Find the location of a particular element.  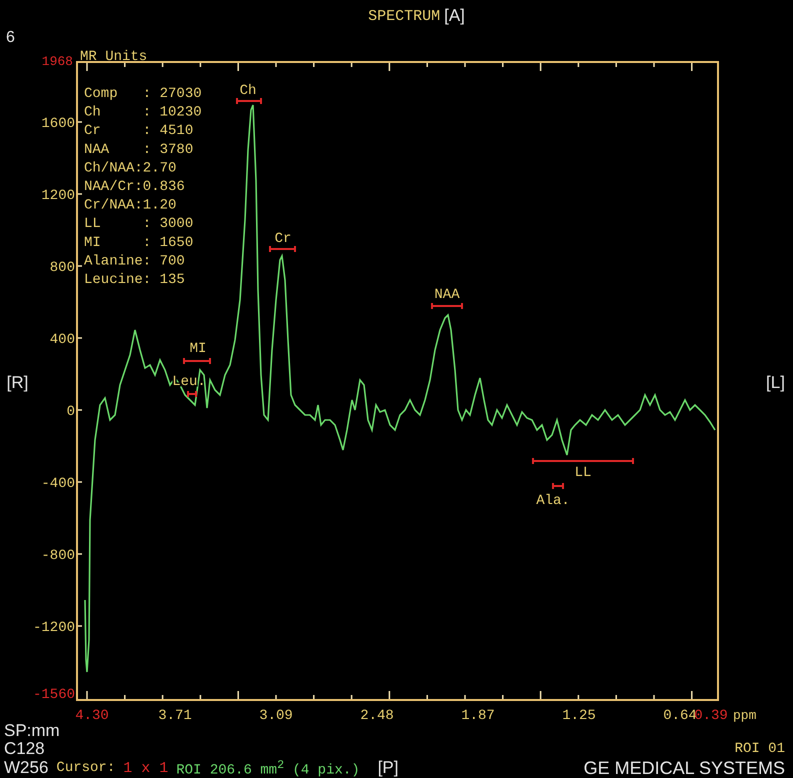

width-label: W256 is located at coordinates (26, 768).